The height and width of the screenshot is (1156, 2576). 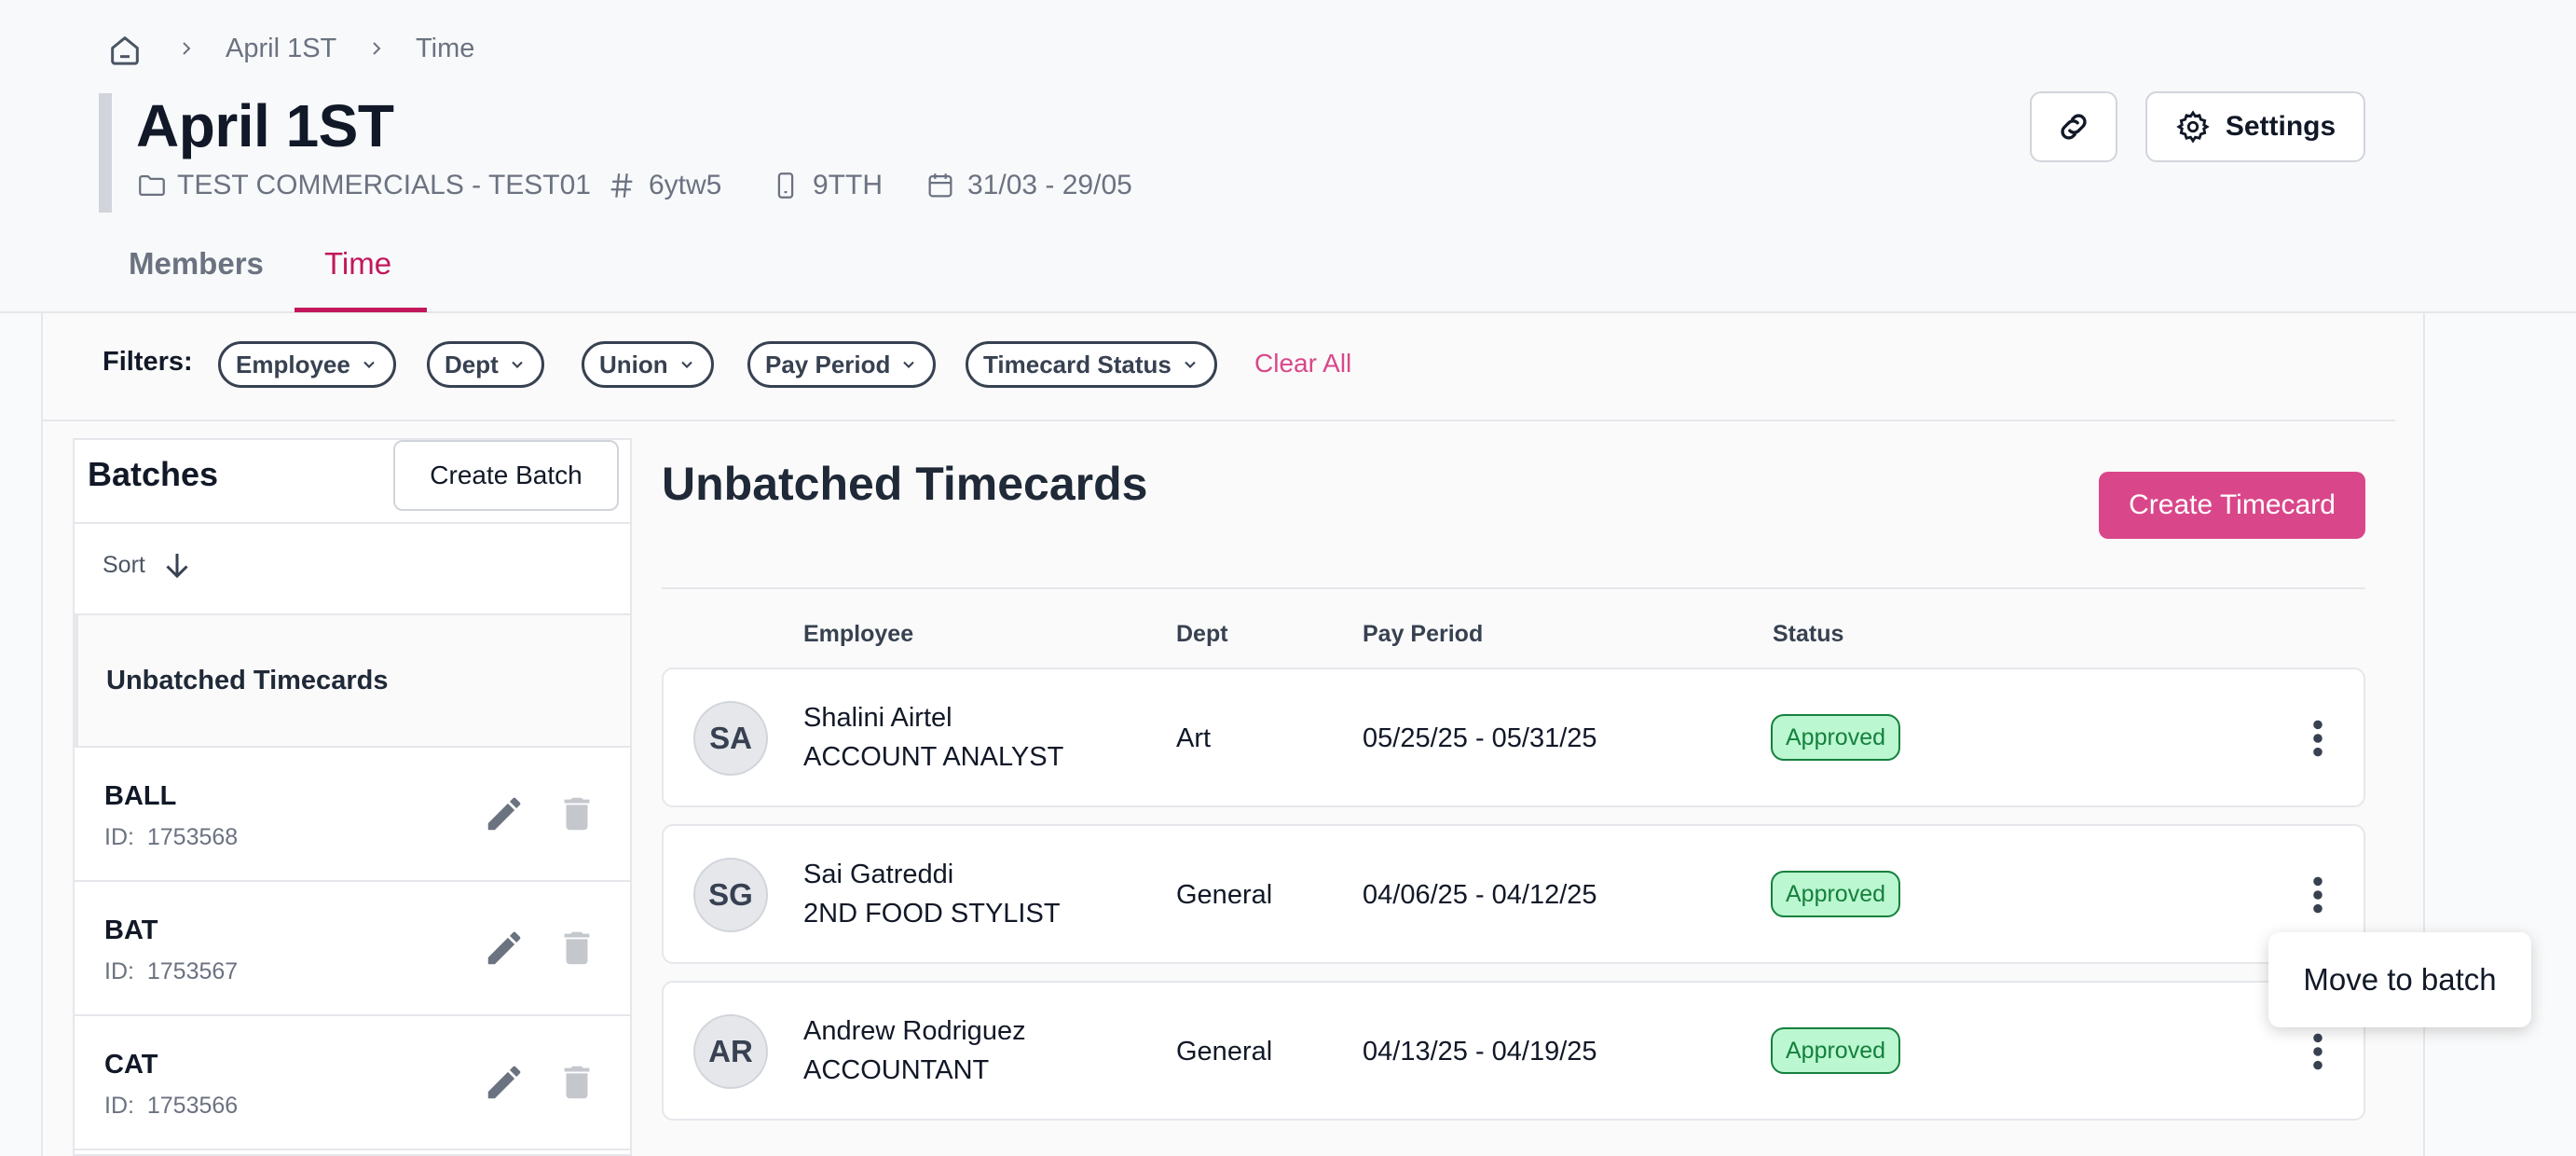 I want to click on filter-employee: Employee, so click(x=307, y=364).